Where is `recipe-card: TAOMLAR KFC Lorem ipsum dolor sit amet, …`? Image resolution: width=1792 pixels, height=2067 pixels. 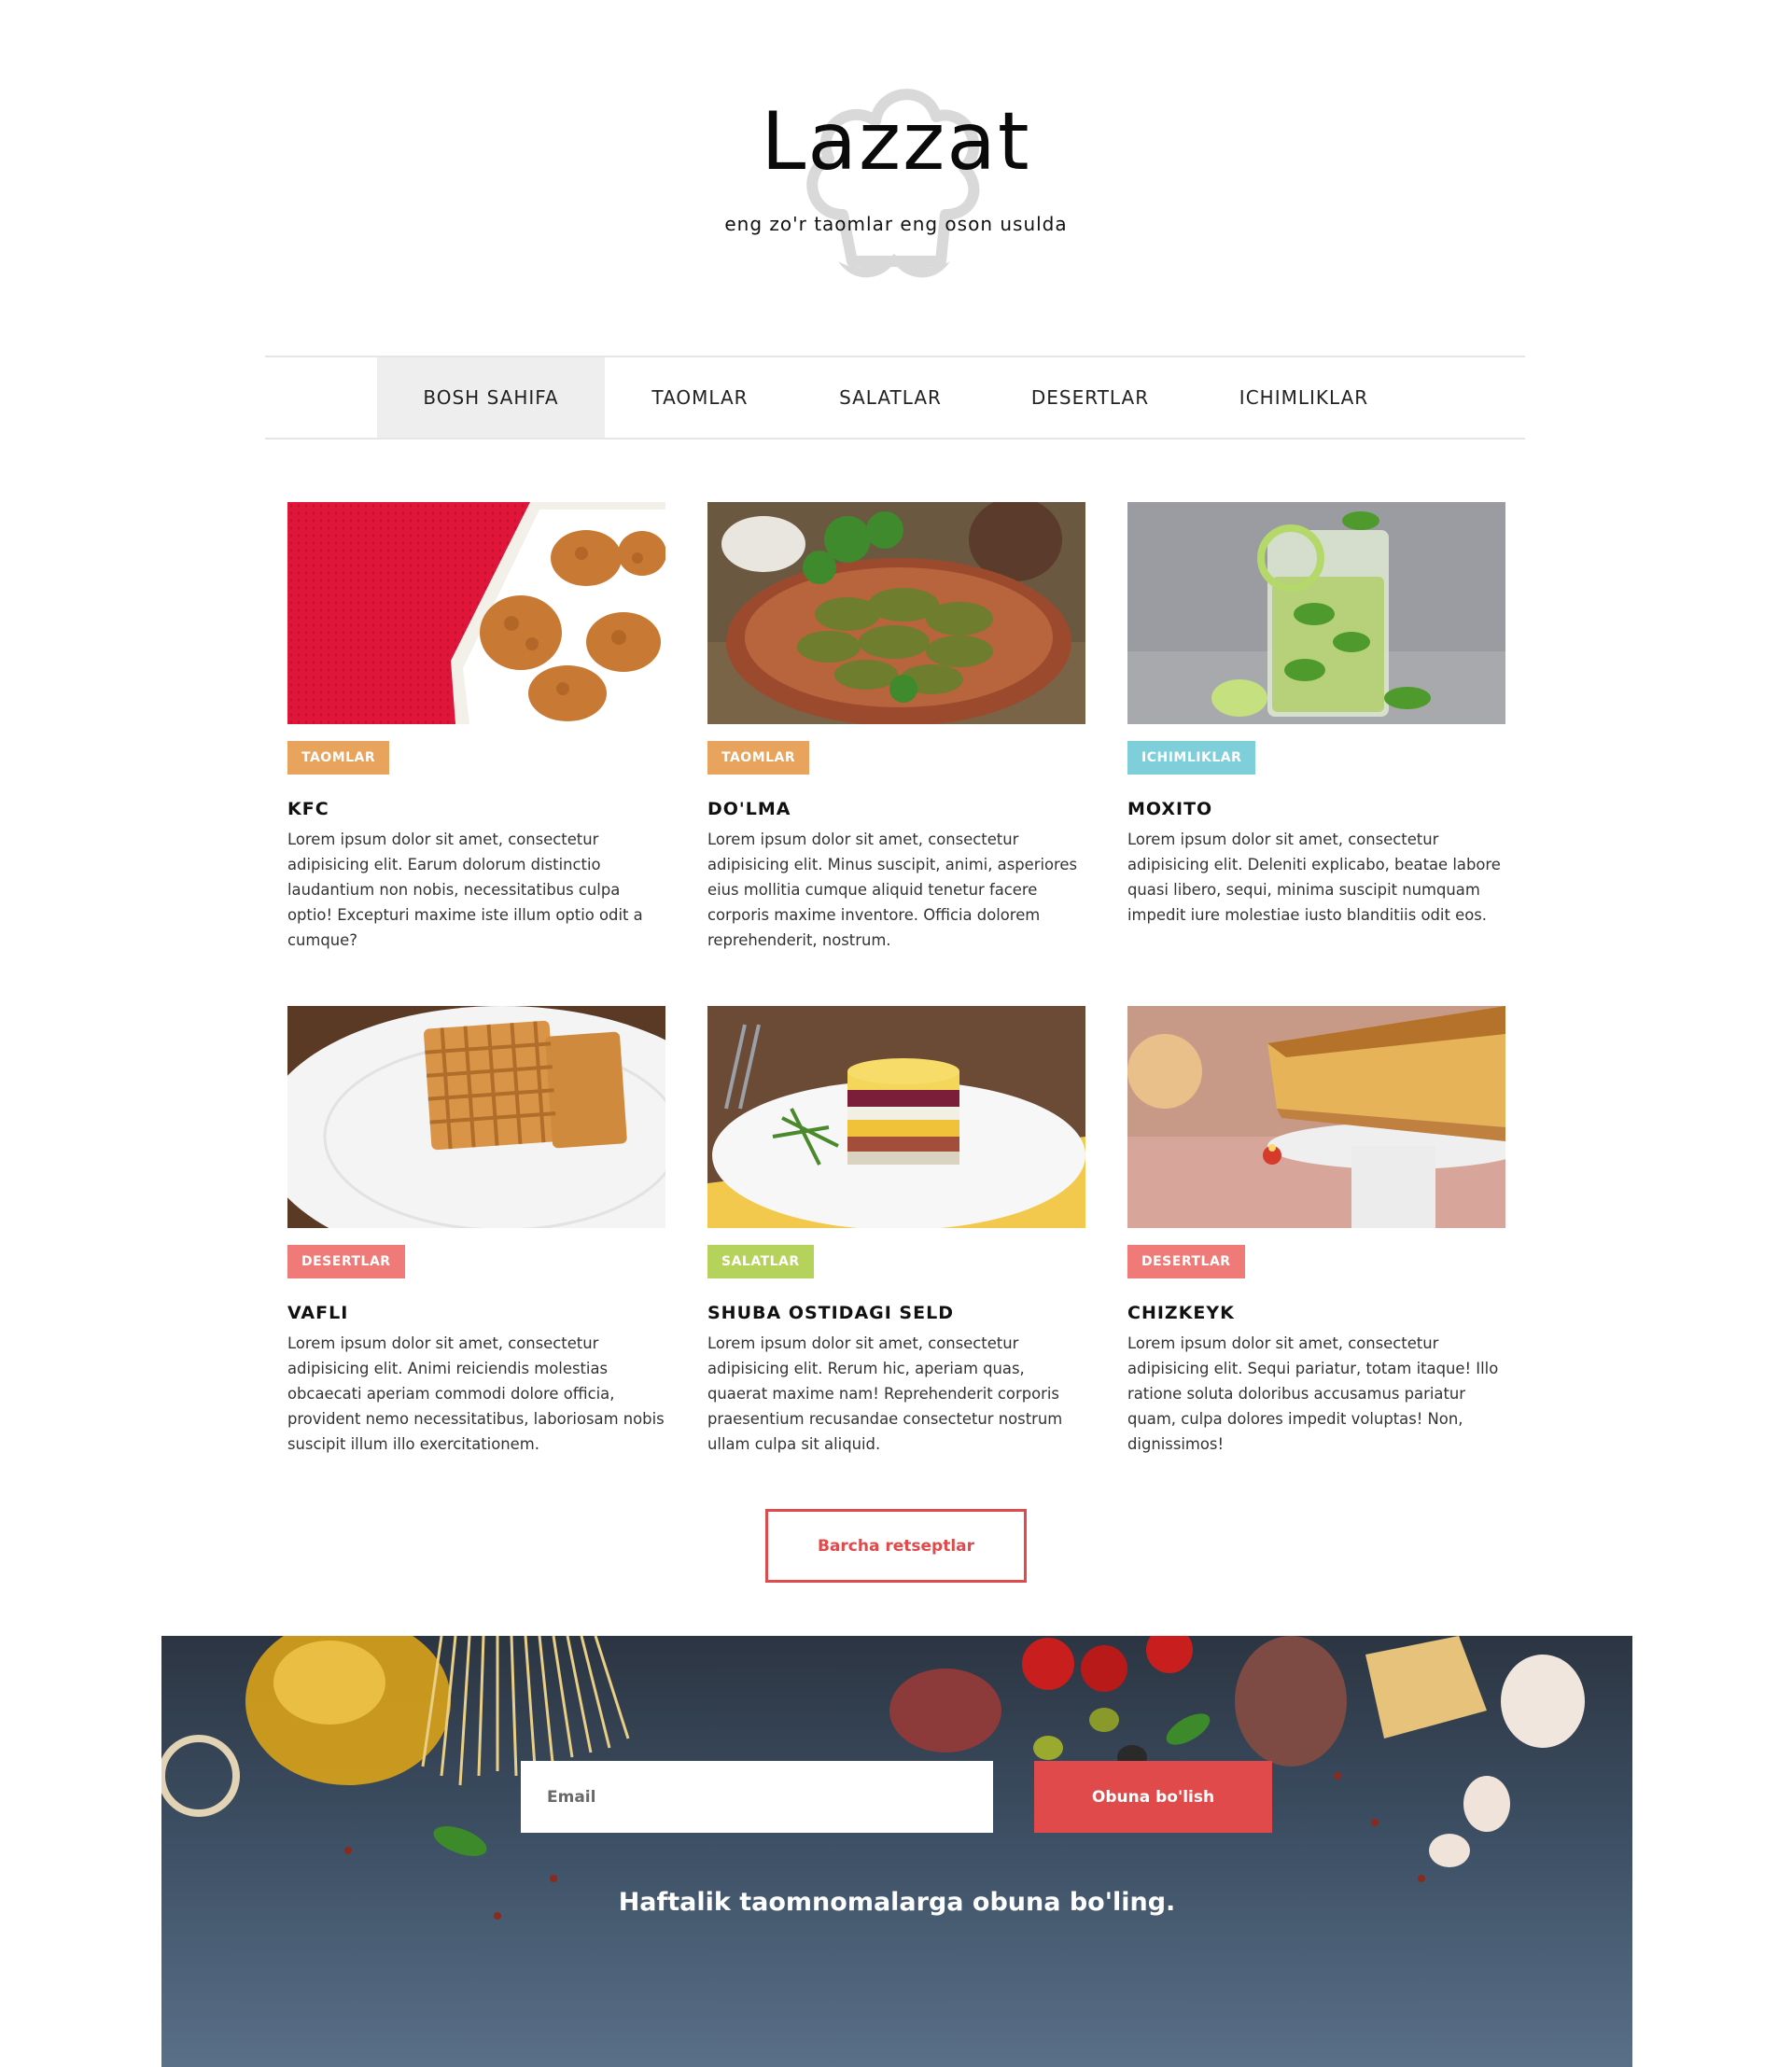
recipe-card: TAOMLAR KFC Lorem ipsum dolor sit amet, … is located at coordinates (476, 725).